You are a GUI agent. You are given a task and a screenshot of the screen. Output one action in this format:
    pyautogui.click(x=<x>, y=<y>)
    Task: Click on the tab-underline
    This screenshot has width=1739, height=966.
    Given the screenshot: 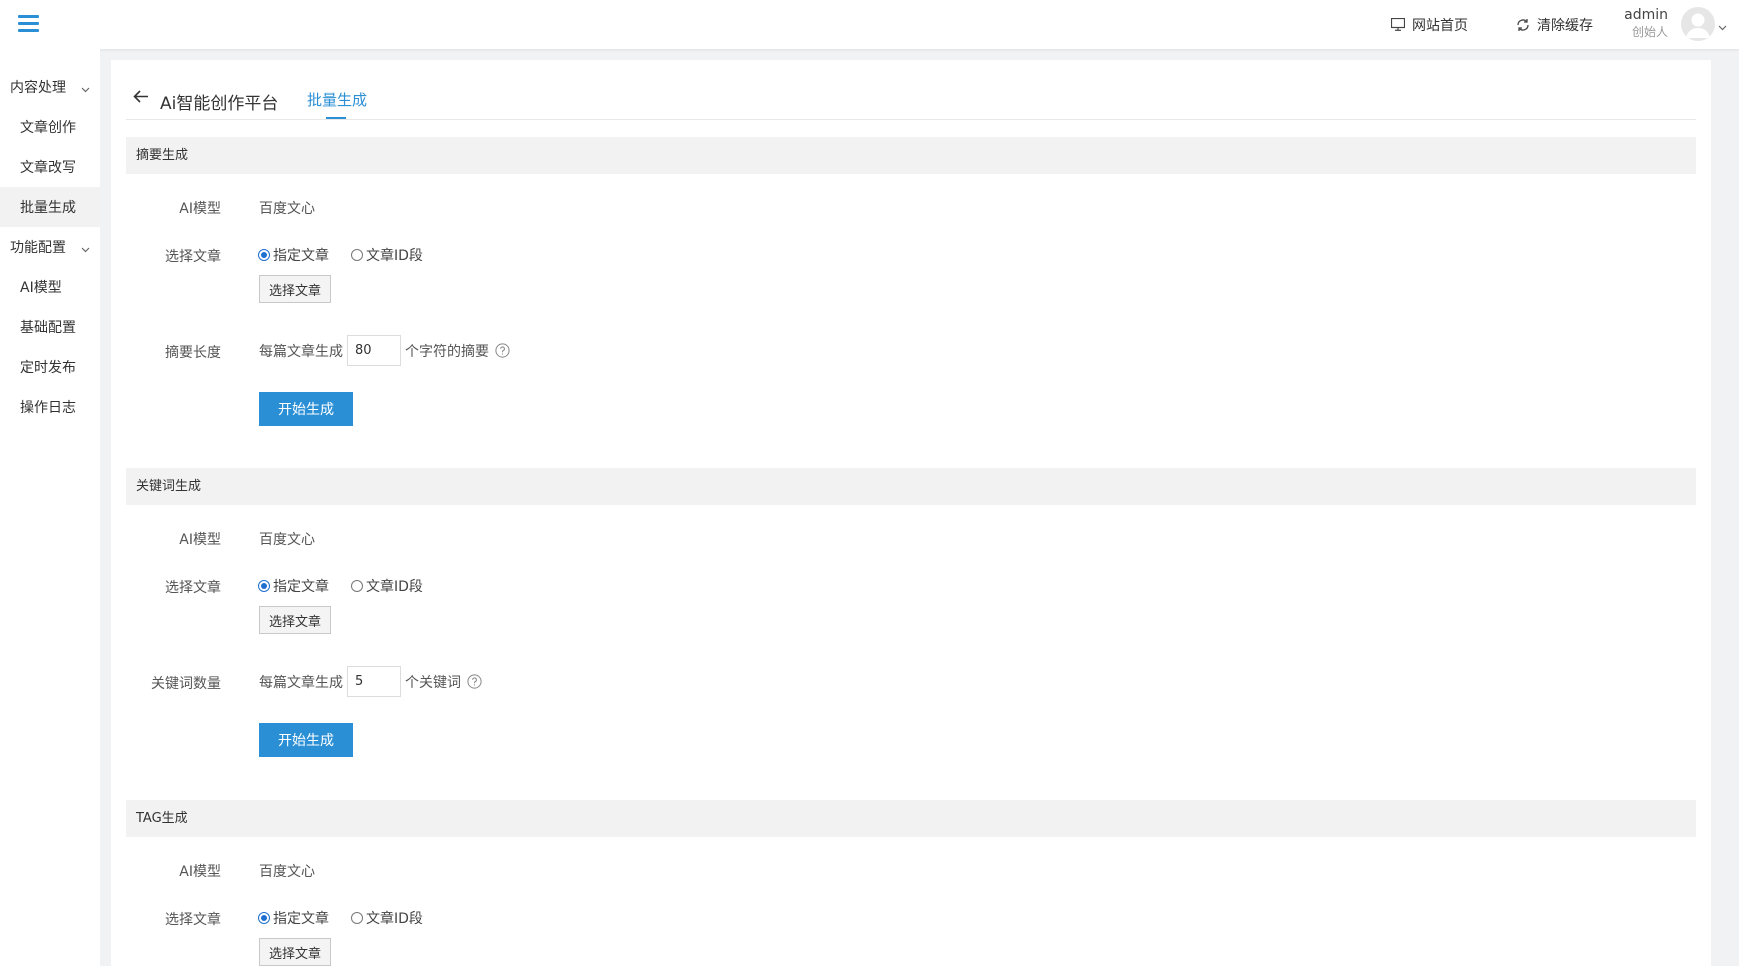 What is the action you would take?
    pyautogui.click(x=336, y=118)
    